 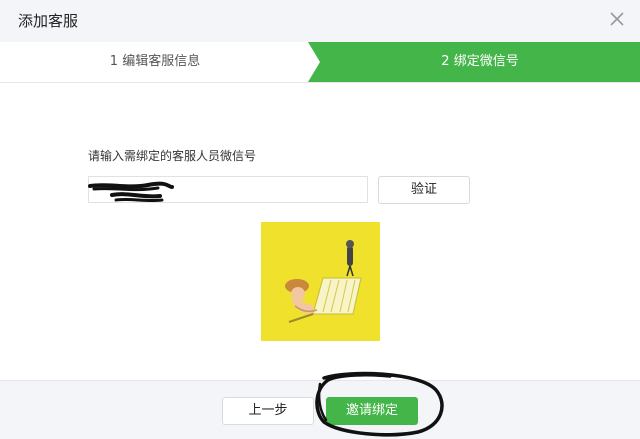 I want to click on hand-drawn-circle-annotation, so click(x=379, y=404).